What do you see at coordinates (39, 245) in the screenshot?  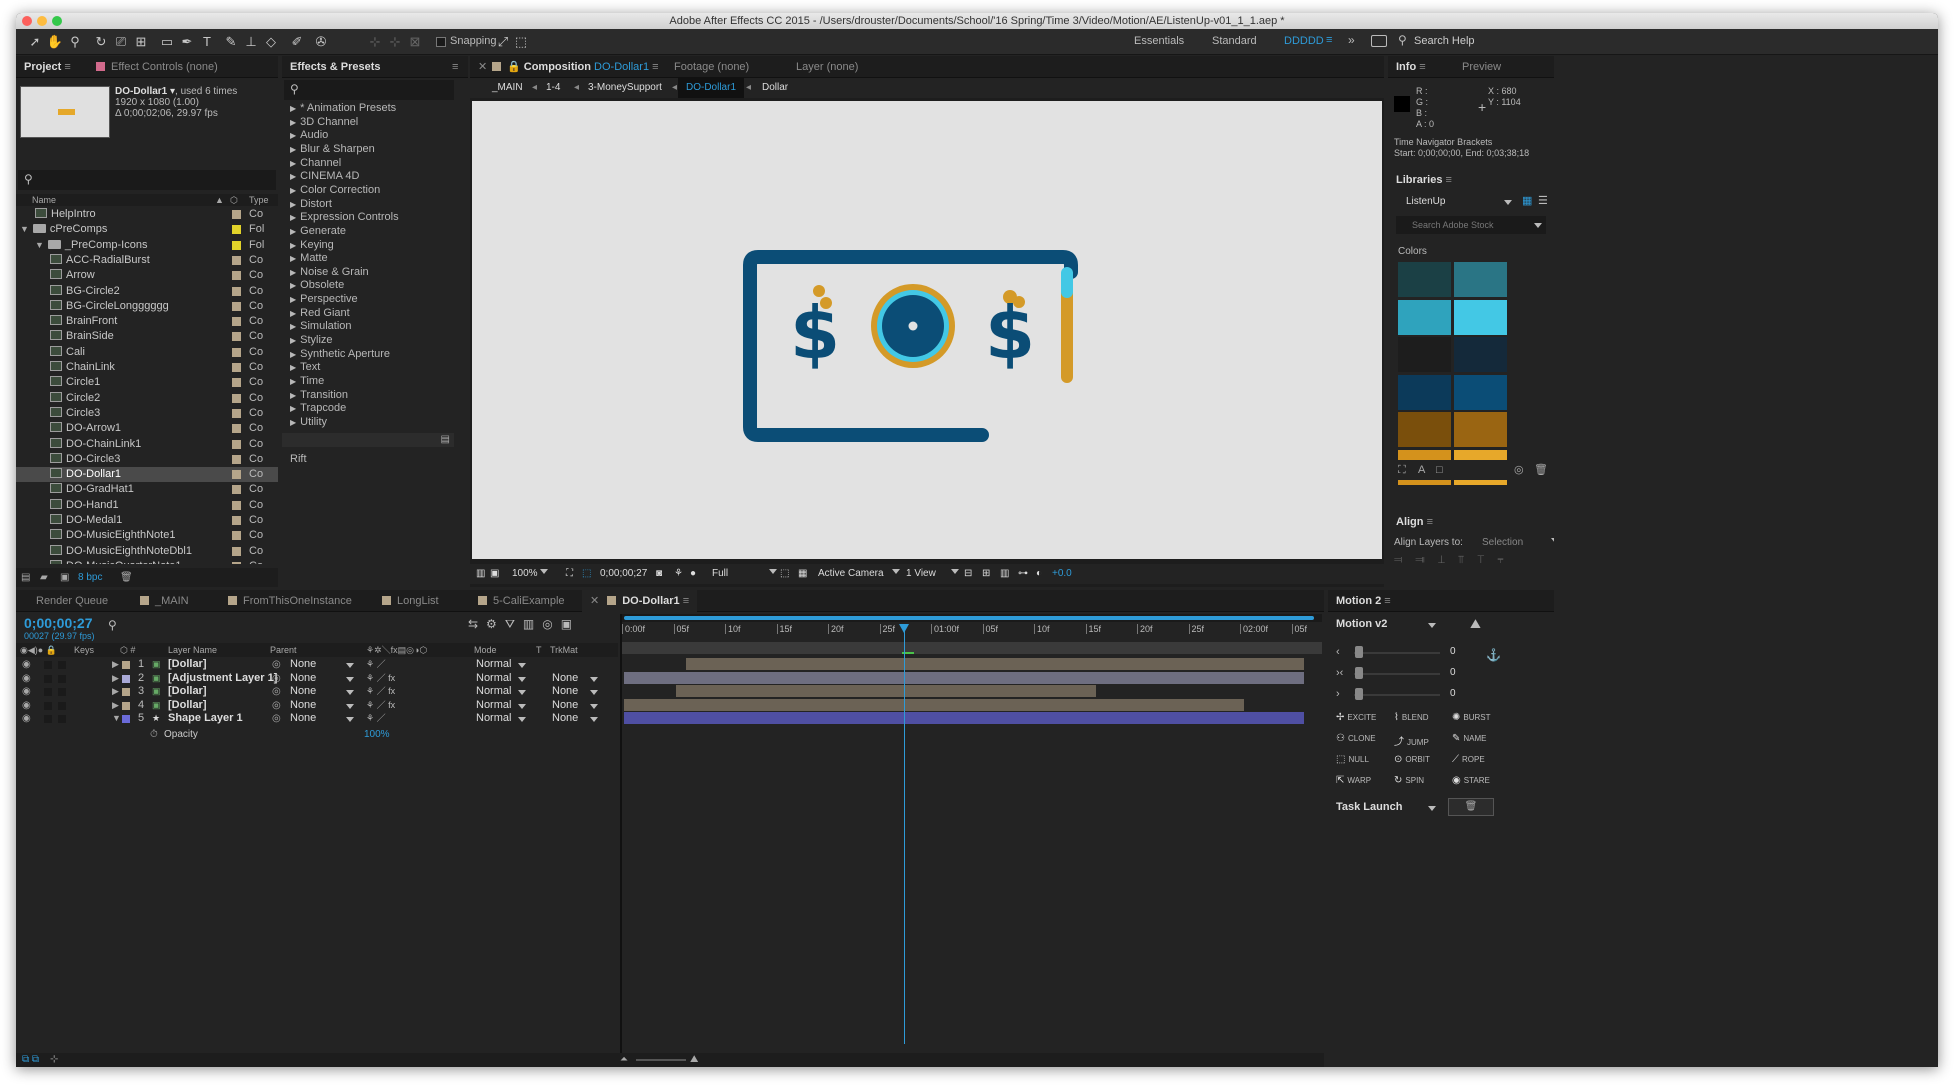 I see `disclosure-triangle-icon: ▼` at bounding box center [39, 245].